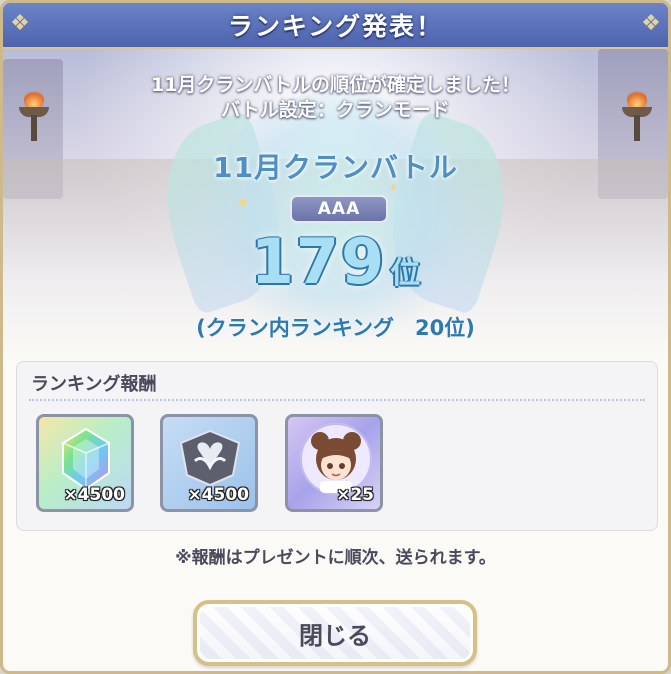 This screenshot has height=674, width=671. What do you see at coordinates (335, 558) in the screenshot?
I see `reward-notice: ※報酬はプレゼントに順次、送られます。` at bounding box center [335, 558].